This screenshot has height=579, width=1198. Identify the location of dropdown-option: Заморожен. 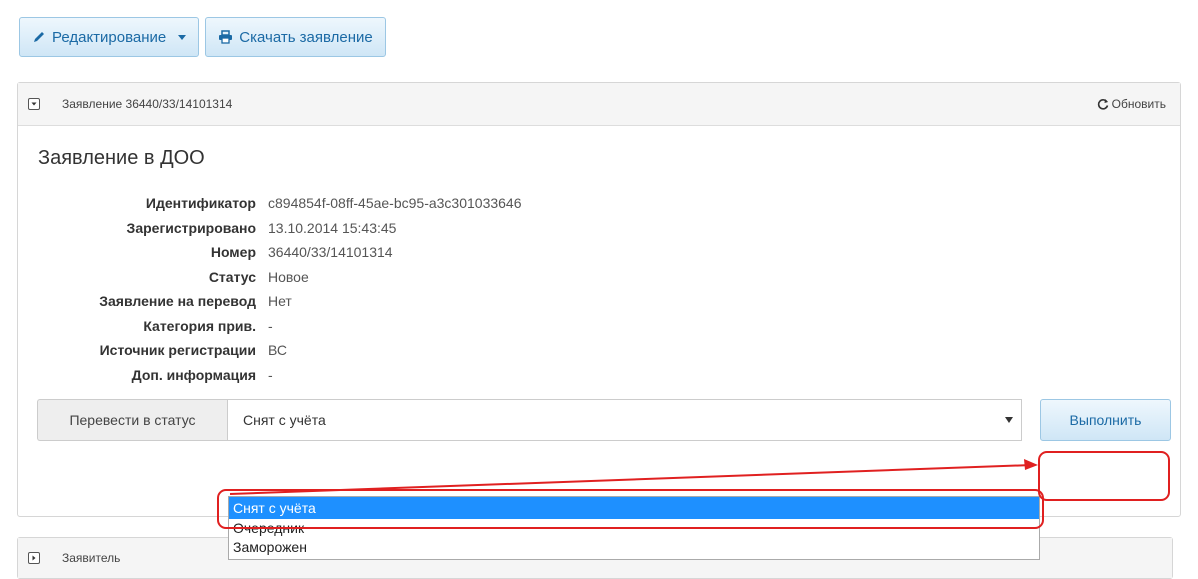
(634, 547).